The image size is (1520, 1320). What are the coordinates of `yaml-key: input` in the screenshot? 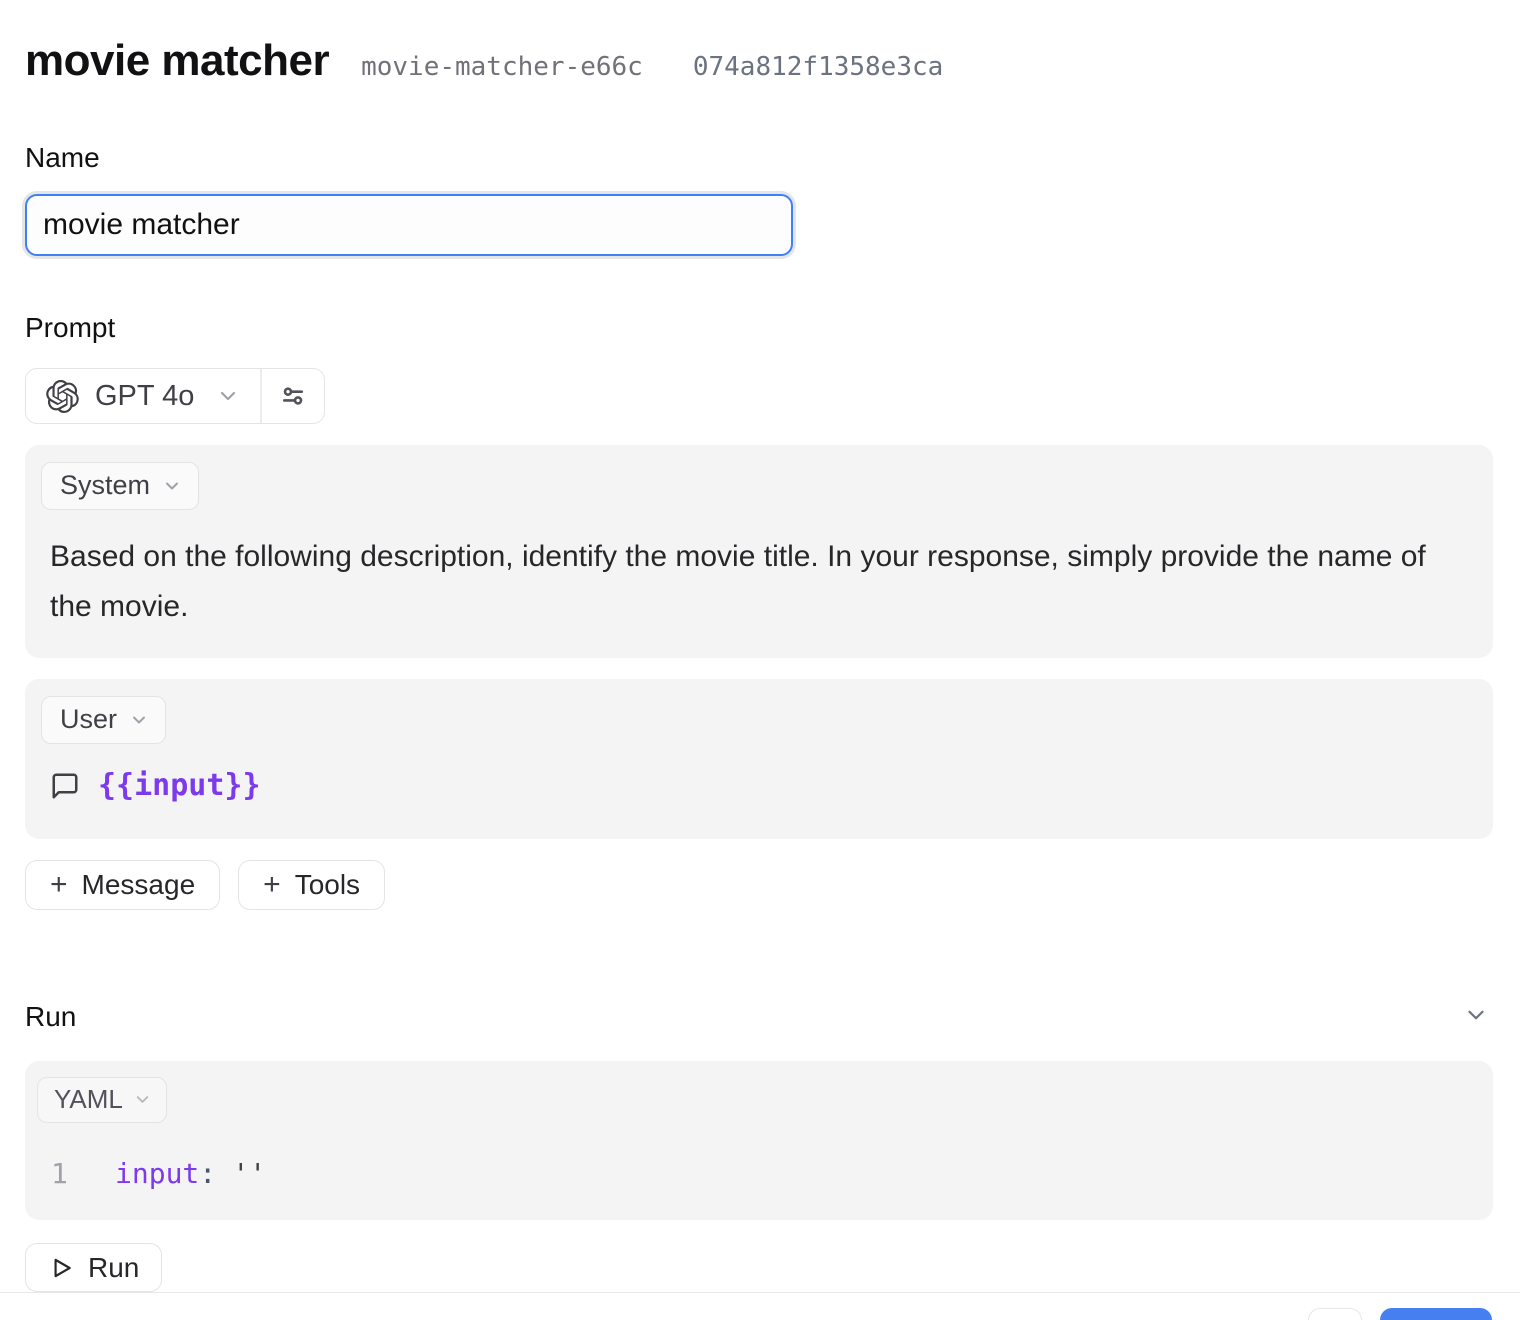 It's located at (157, 1173).